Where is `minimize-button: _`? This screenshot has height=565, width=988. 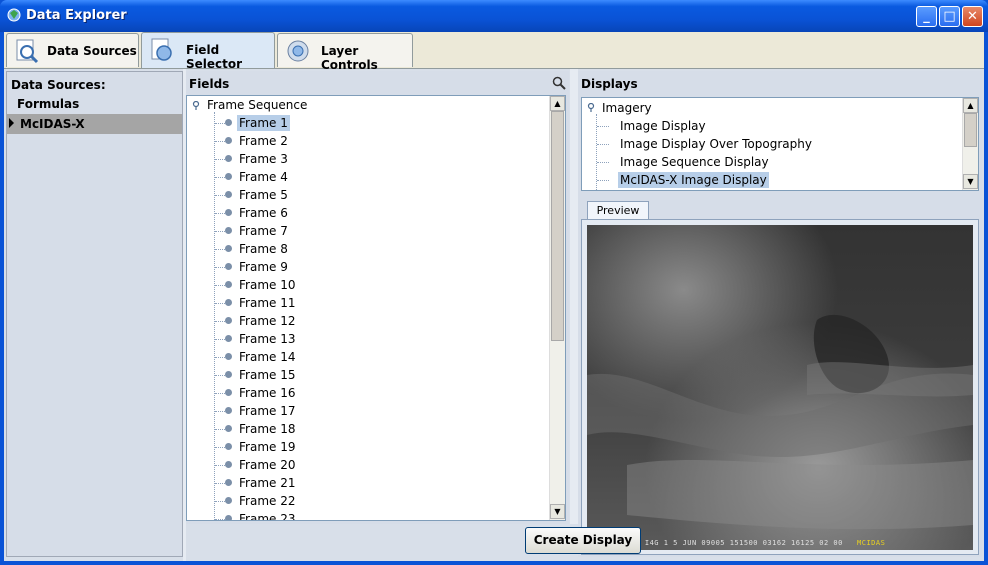
minimize-button: _ is located at coordinates (926, 16).